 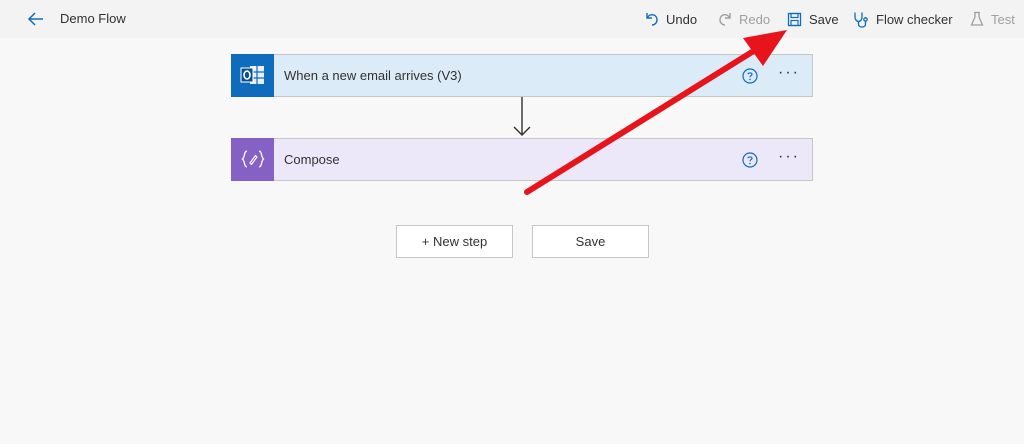 What do you see at coordinates (682, 19) in the screenshot?
I see `undo-label: Undo` at bounding box center [682, 19].